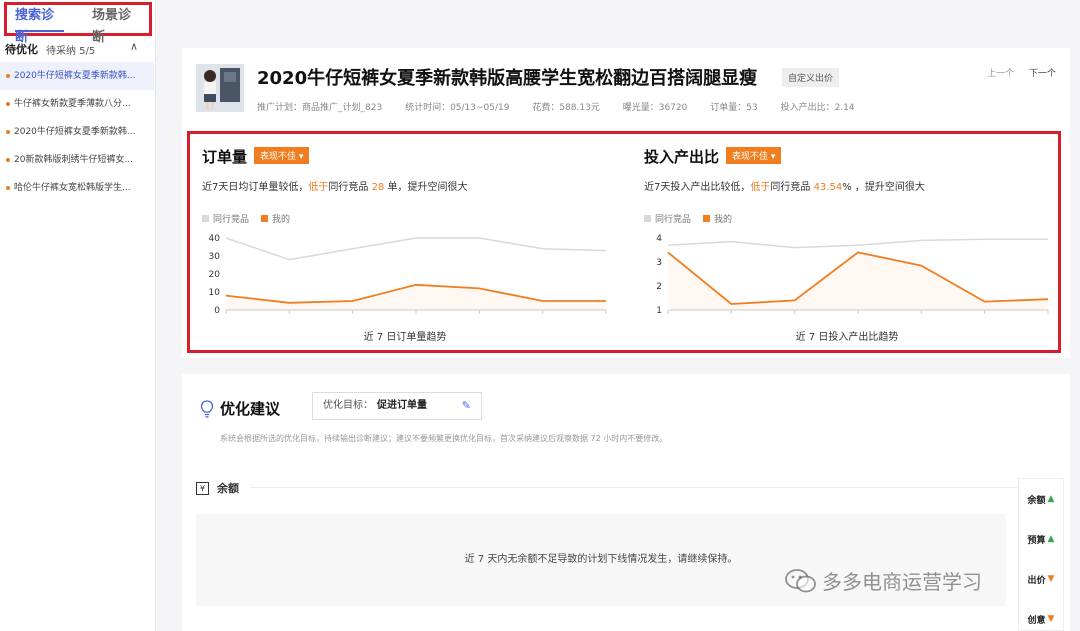 The image size is (1080, 631). What do you see at coordinates (852, 275) in the screenshot?
I see `roi-trend-chart: 1 2 3 4` at bounding box center [852, 275].